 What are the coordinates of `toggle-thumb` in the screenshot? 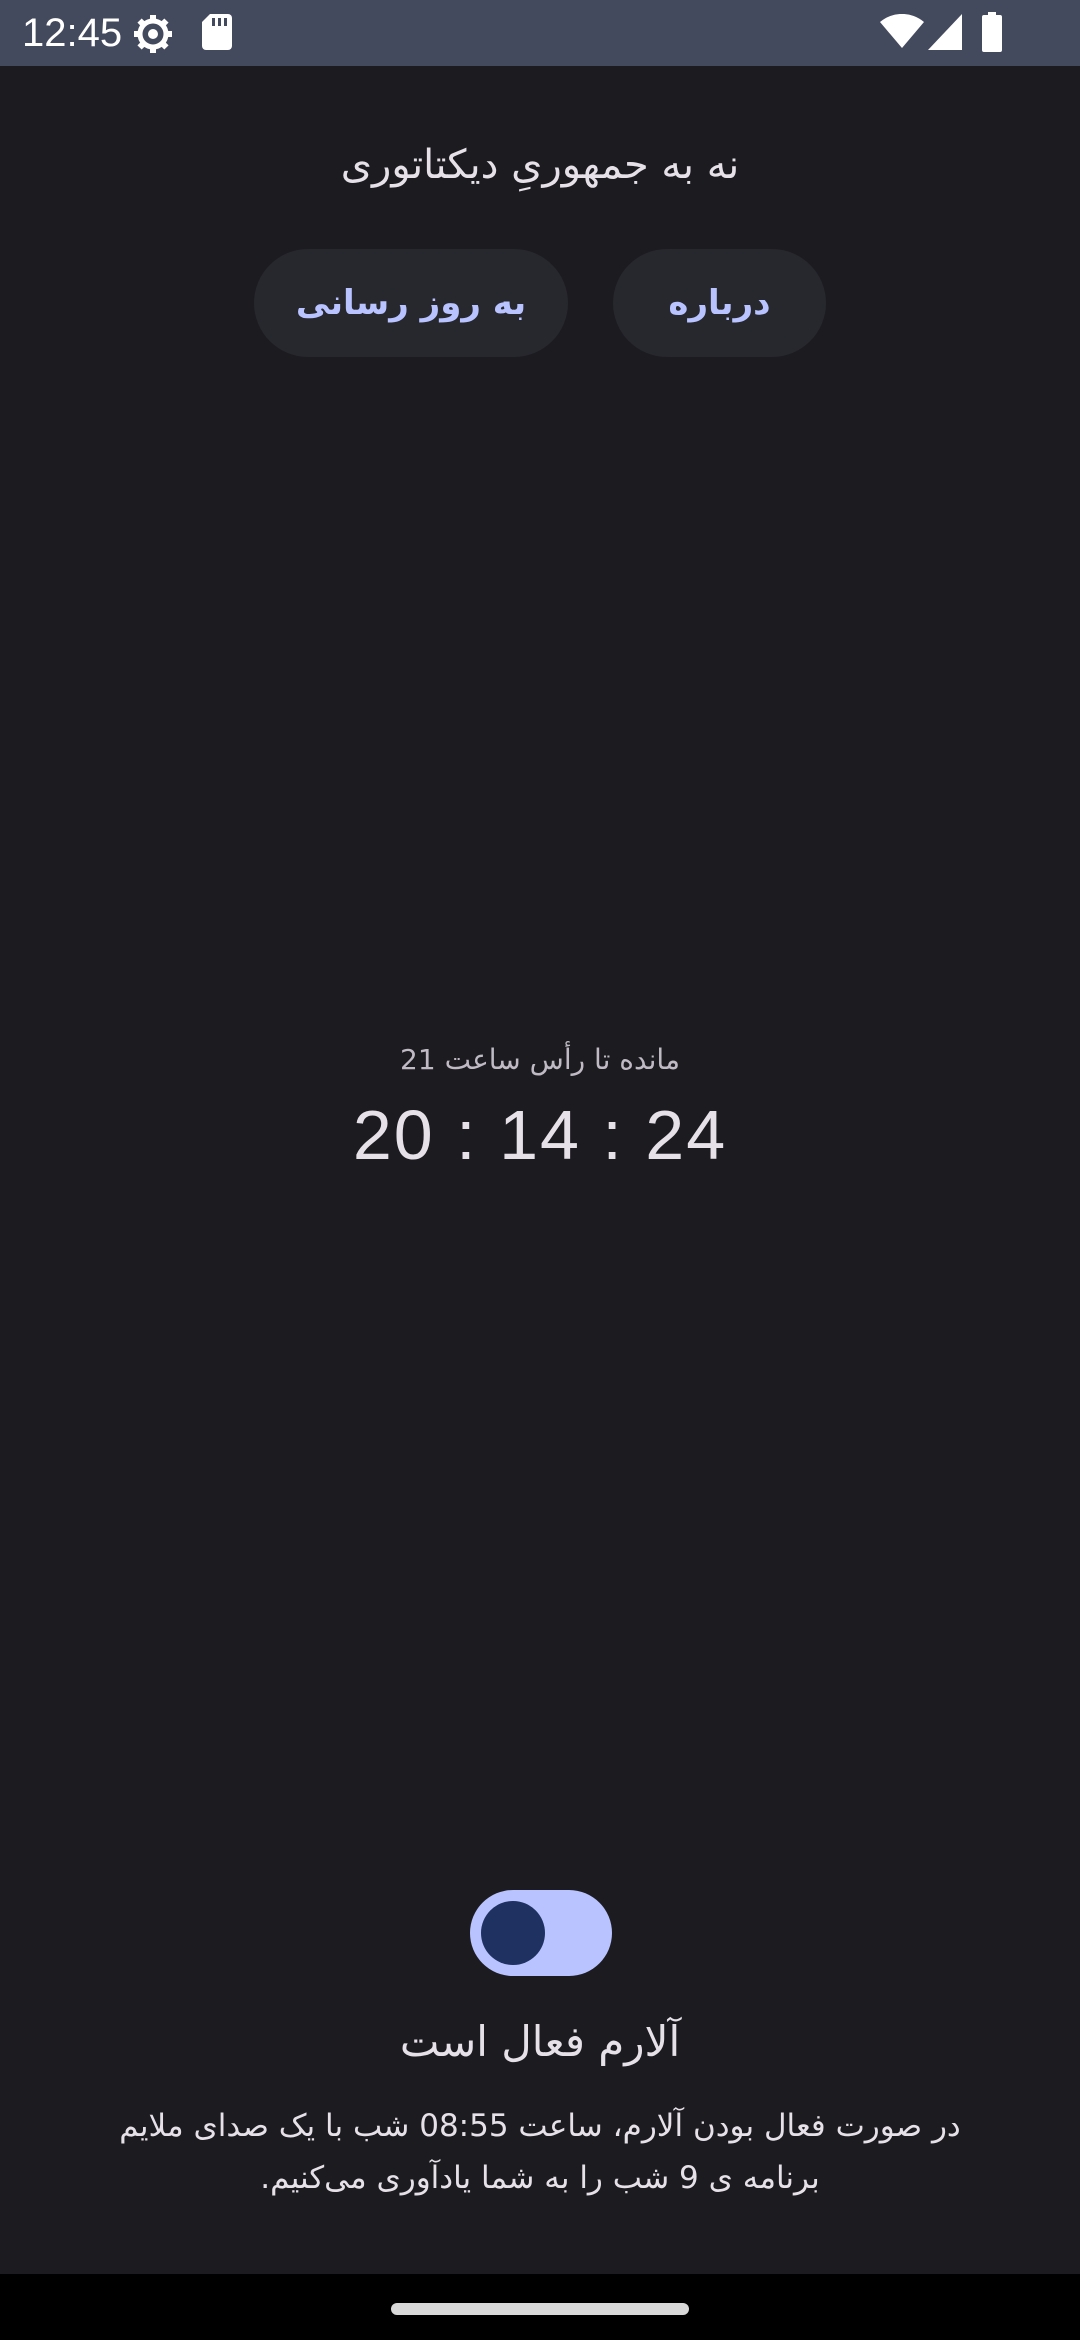 It's located at (513, 1933).